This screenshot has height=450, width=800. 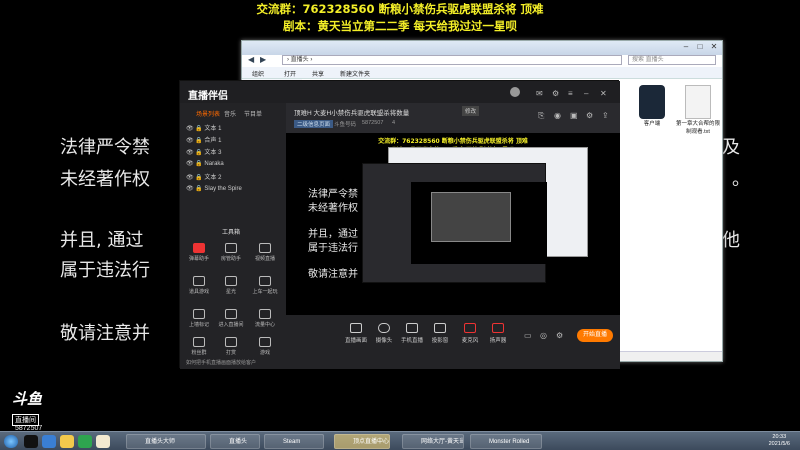 I want to click on avatar, so click(x=515, y=92).